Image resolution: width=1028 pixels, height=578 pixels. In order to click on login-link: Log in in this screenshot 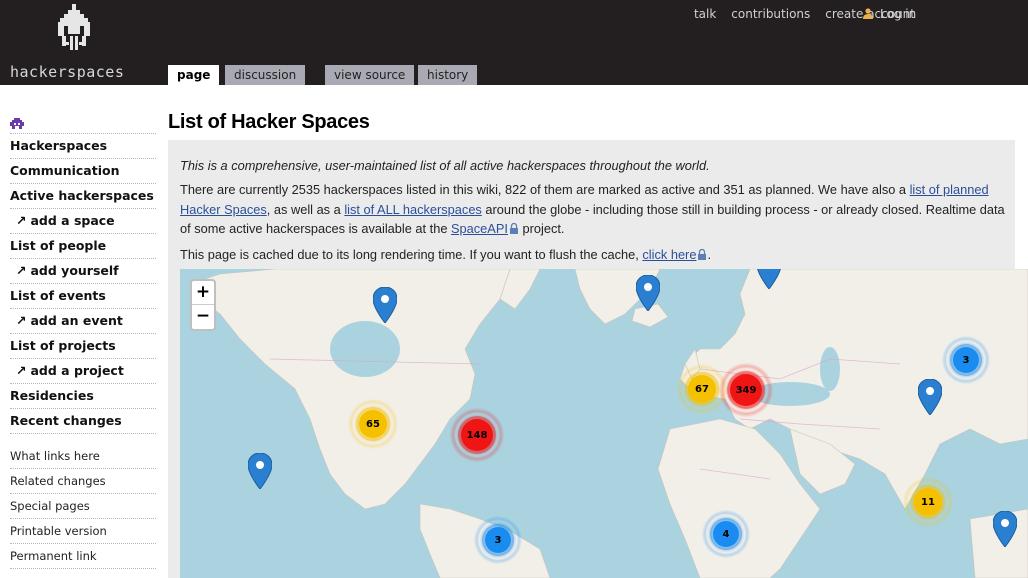, I will do `click(889, 14)`.